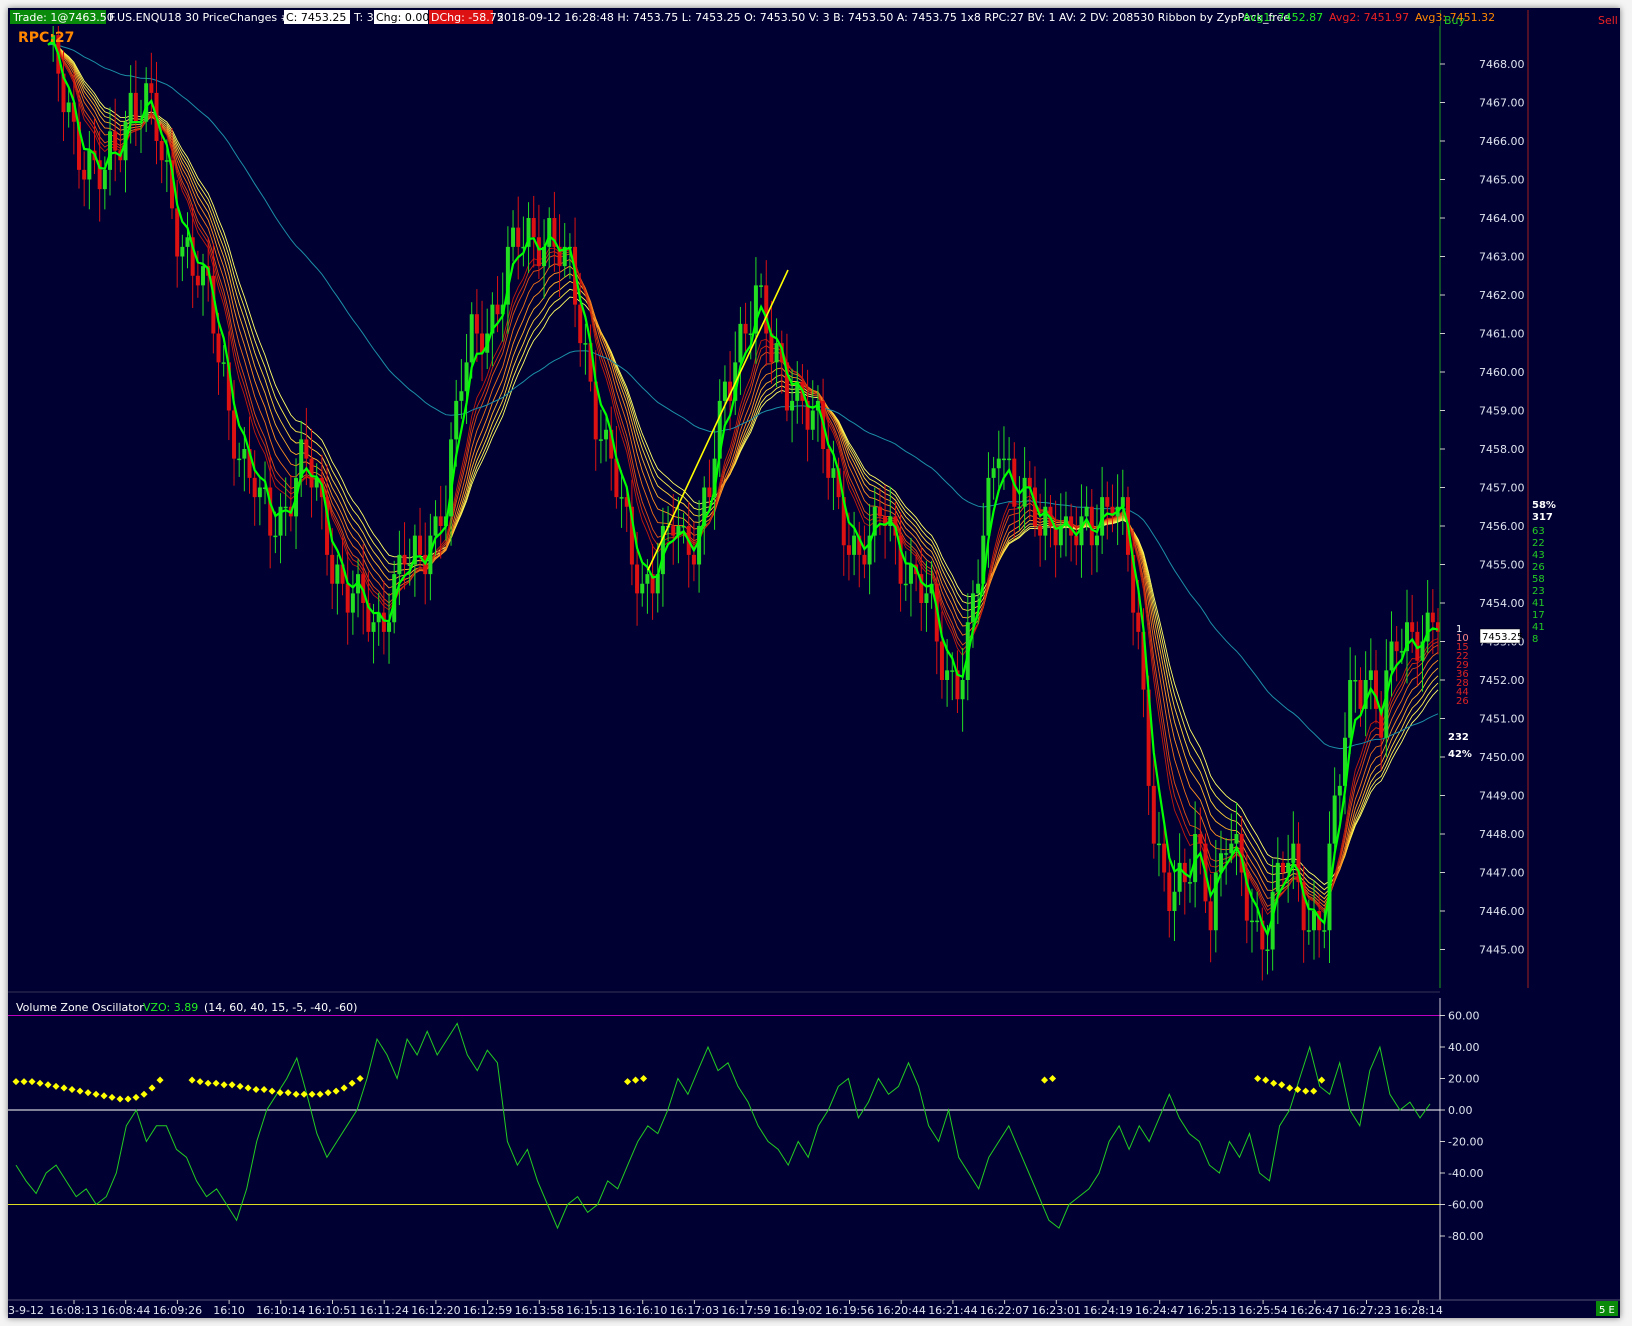 The width and height of the screenshot is (1632, 1326). Describe the element at coordinates (1464, 1047) in the screenshot. I see `vzo-tick-label: 40.00` at that location.